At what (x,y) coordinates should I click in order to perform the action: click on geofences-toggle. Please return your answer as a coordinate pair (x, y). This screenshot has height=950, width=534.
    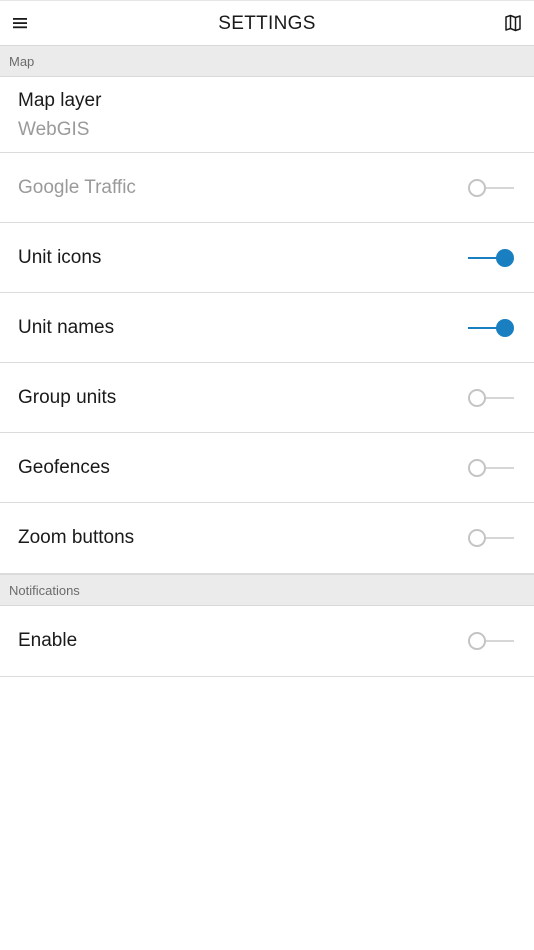
    Looking at the image, I should click on (491, 468).